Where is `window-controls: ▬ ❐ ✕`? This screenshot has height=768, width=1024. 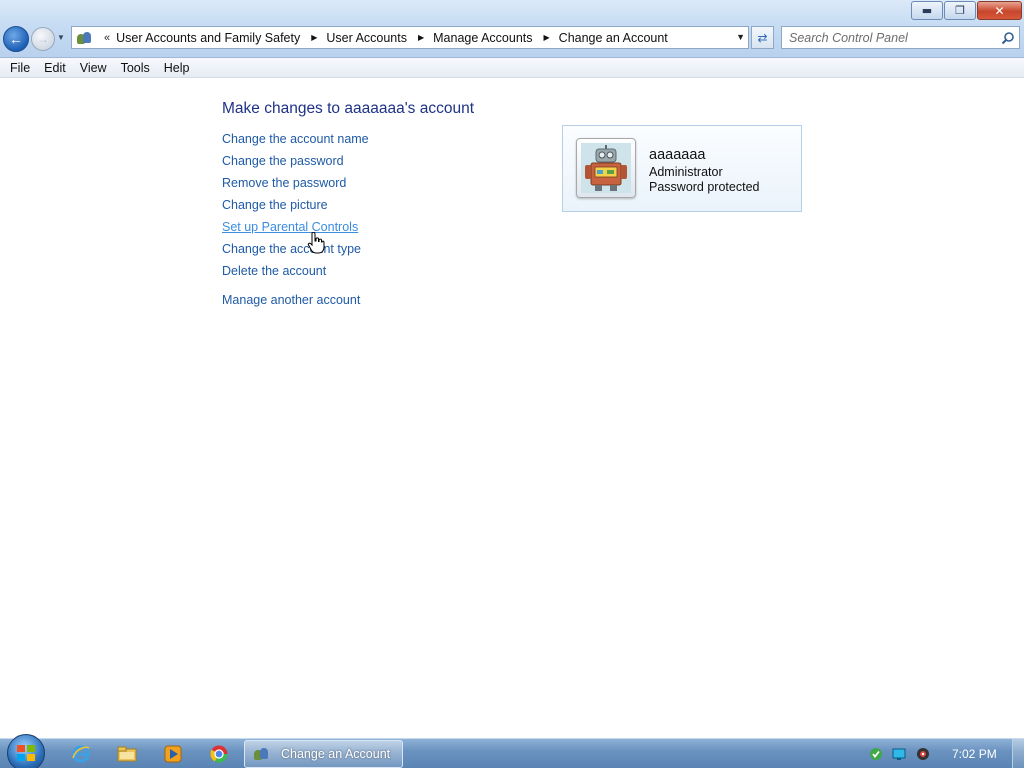 window-controls: ▬ ❐ ✕ is located at coordinates (966, 10).